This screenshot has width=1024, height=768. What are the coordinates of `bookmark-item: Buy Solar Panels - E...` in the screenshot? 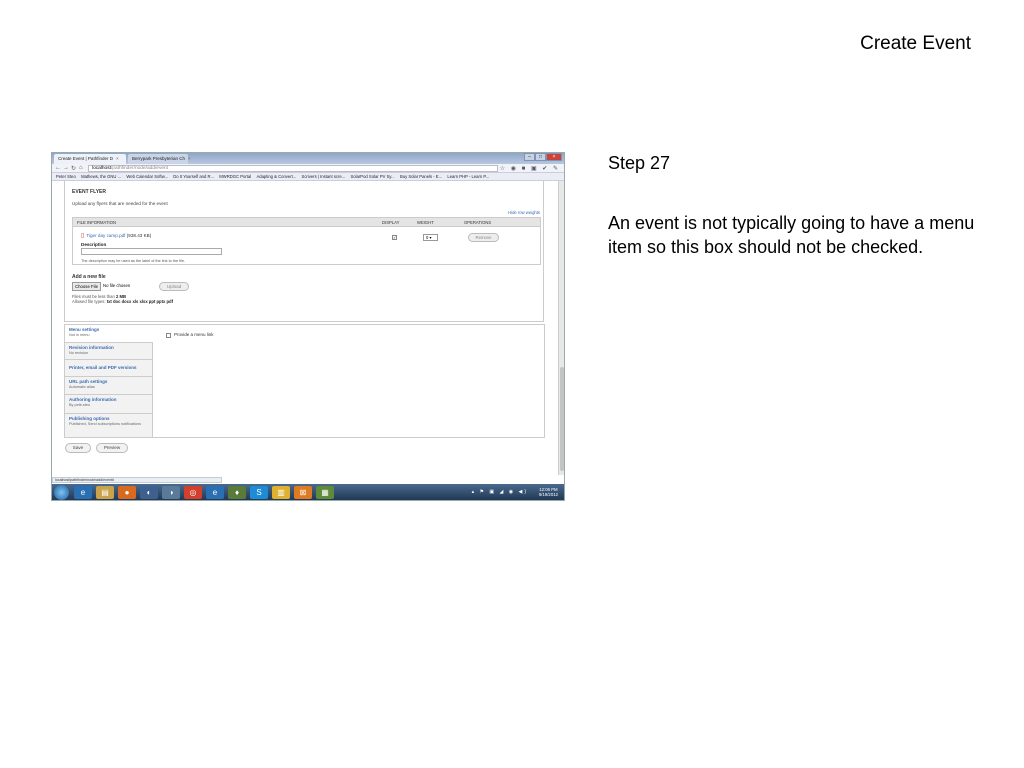 It's located at (421, 176).